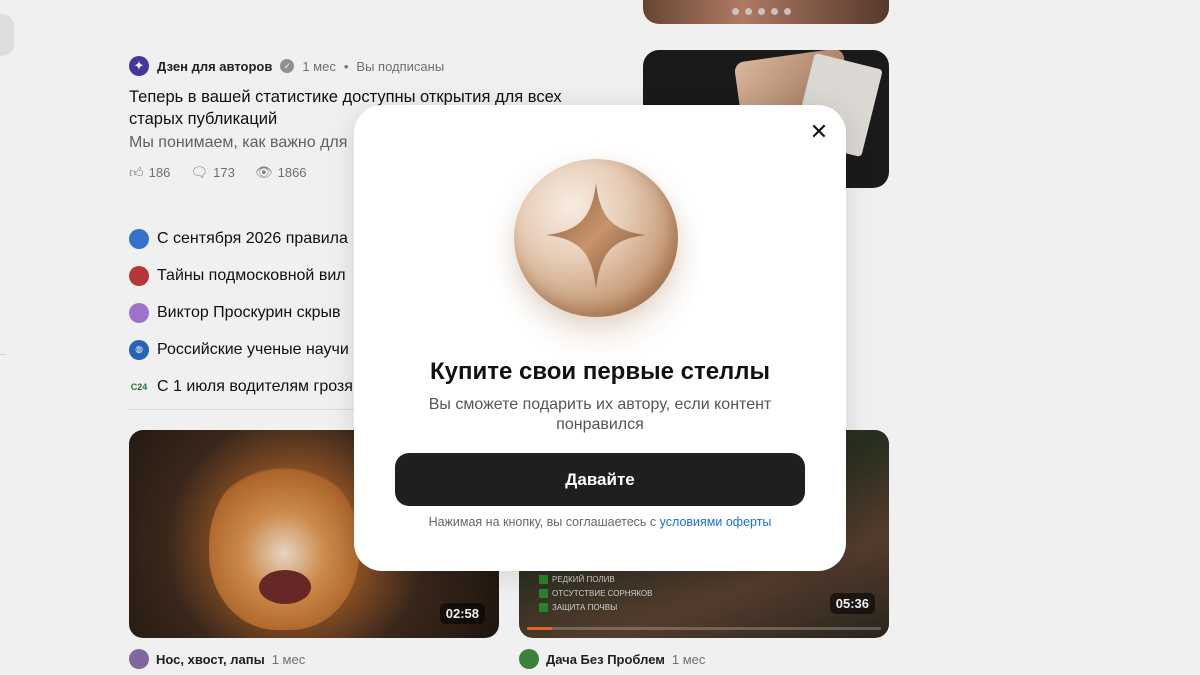  Describe the element at coordinates (596, 238) in the screenshot. I see `star-coin-icon` at that location.